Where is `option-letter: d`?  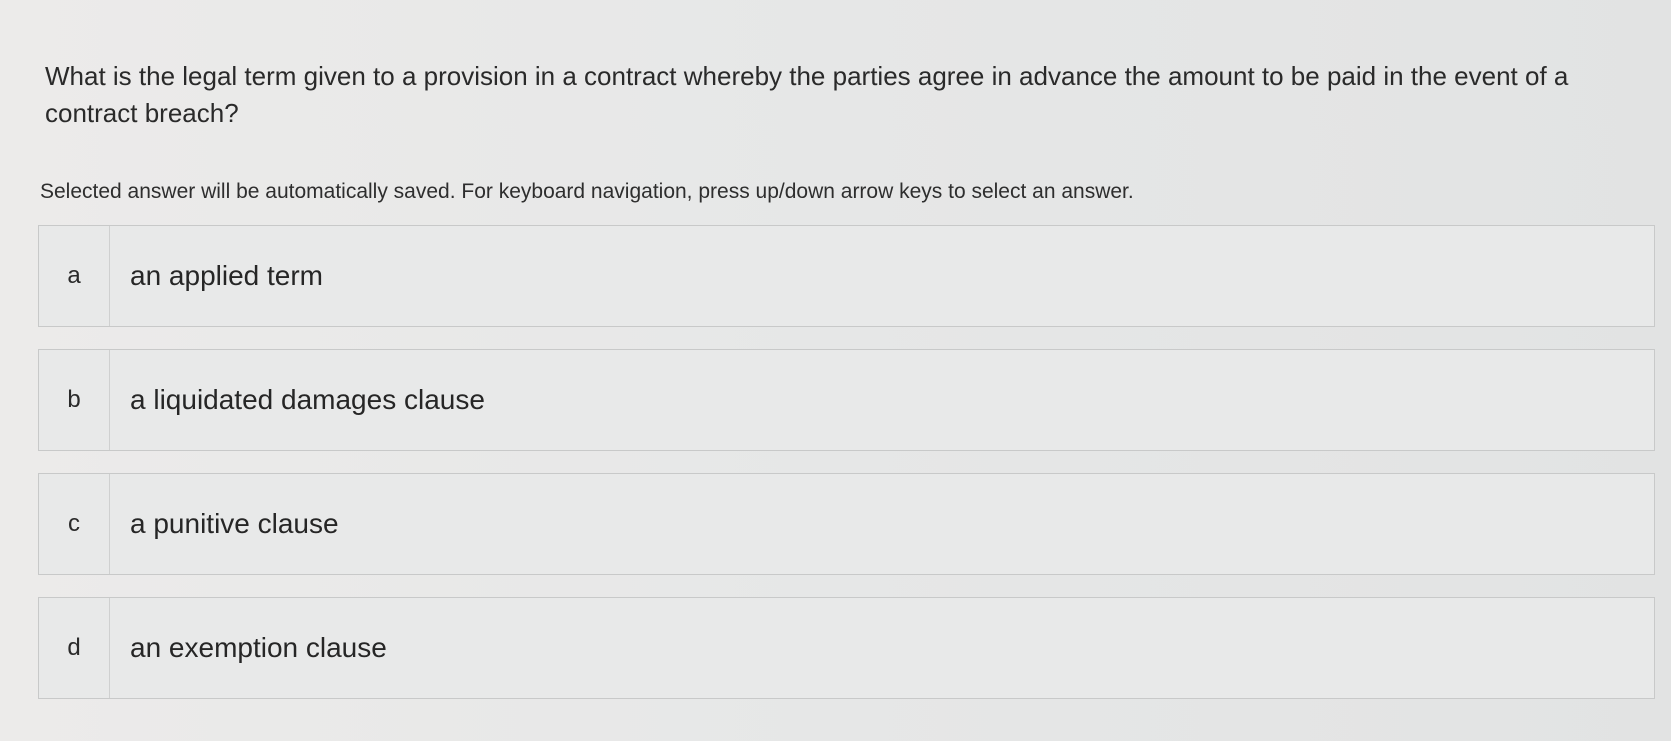 option-letter: d is located at coordinates (74, 648).